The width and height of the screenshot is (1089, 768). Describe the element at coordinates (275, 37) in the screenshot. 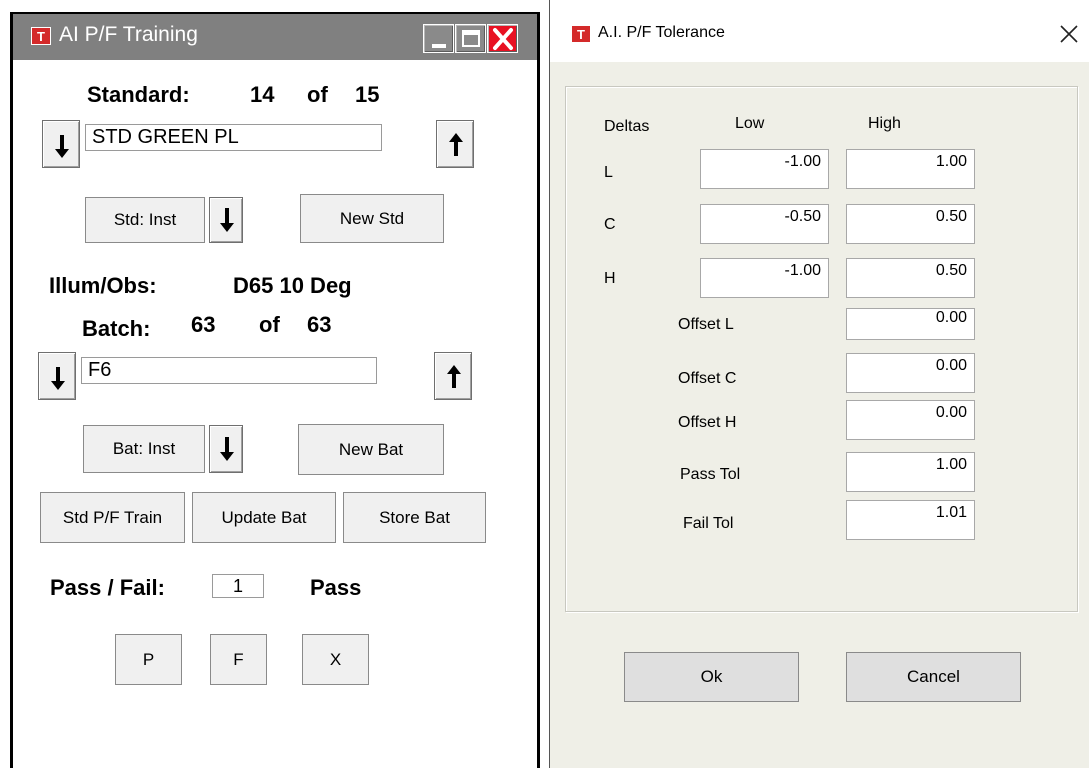

I see `title-bar: T AI P/F Training` at that location.